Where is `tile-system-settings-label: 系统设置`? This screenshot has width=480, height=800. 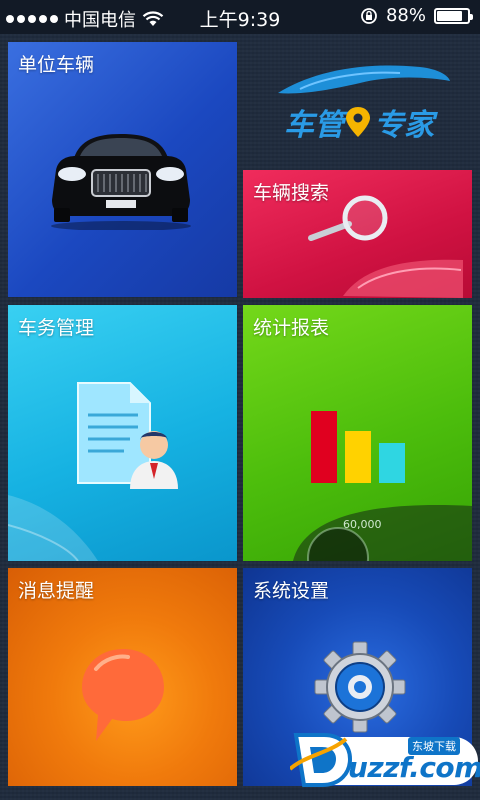
tile-system-settings-label: 系统设置 is located at coordinates (291, 591).